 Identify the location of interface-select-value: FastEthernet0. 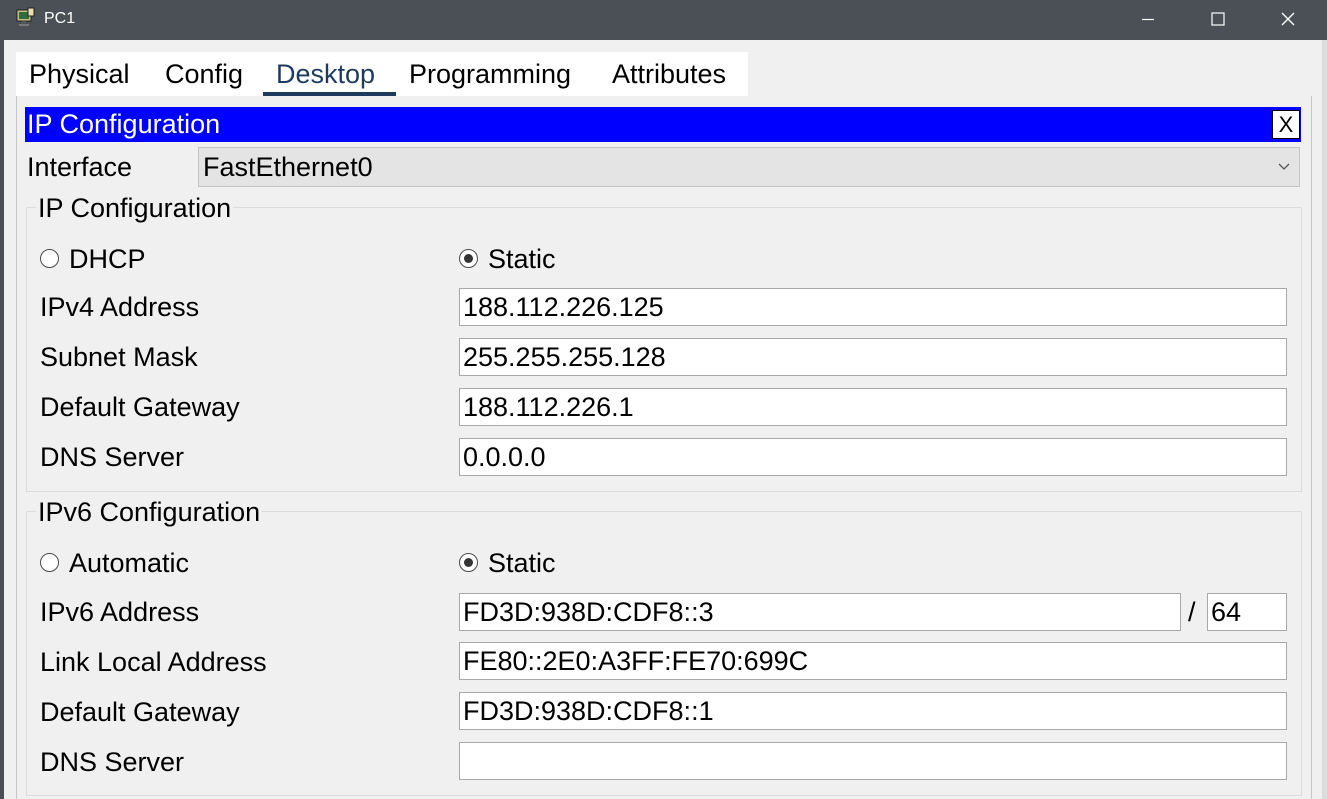
(288, 167).